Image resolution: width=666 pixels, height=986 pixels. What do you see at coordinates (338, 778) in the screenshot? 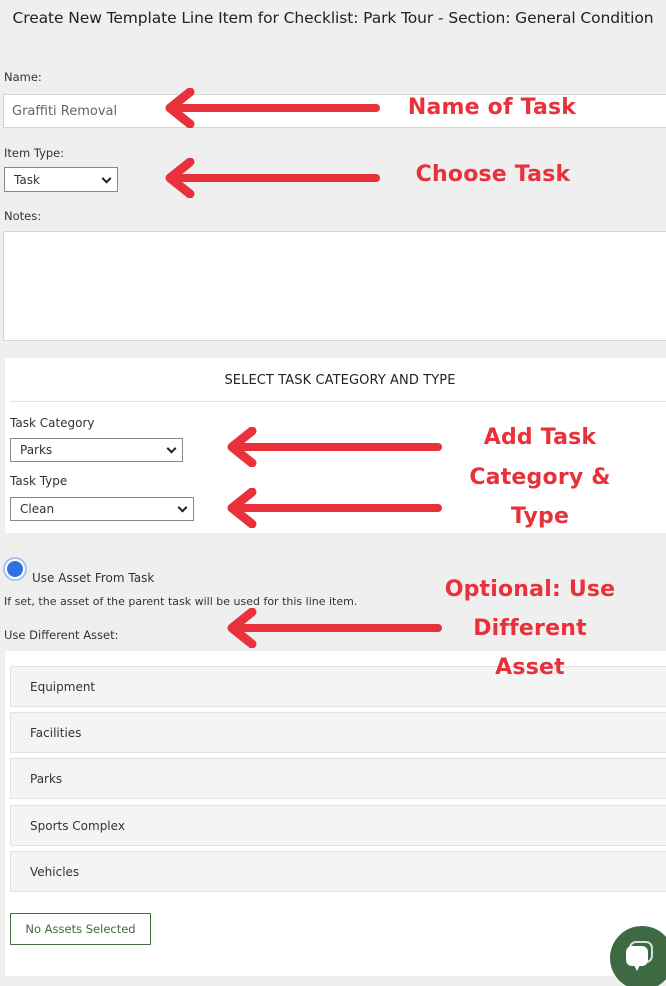
I see `asset-group-parks: Parks` at bounding box center [338, 778].